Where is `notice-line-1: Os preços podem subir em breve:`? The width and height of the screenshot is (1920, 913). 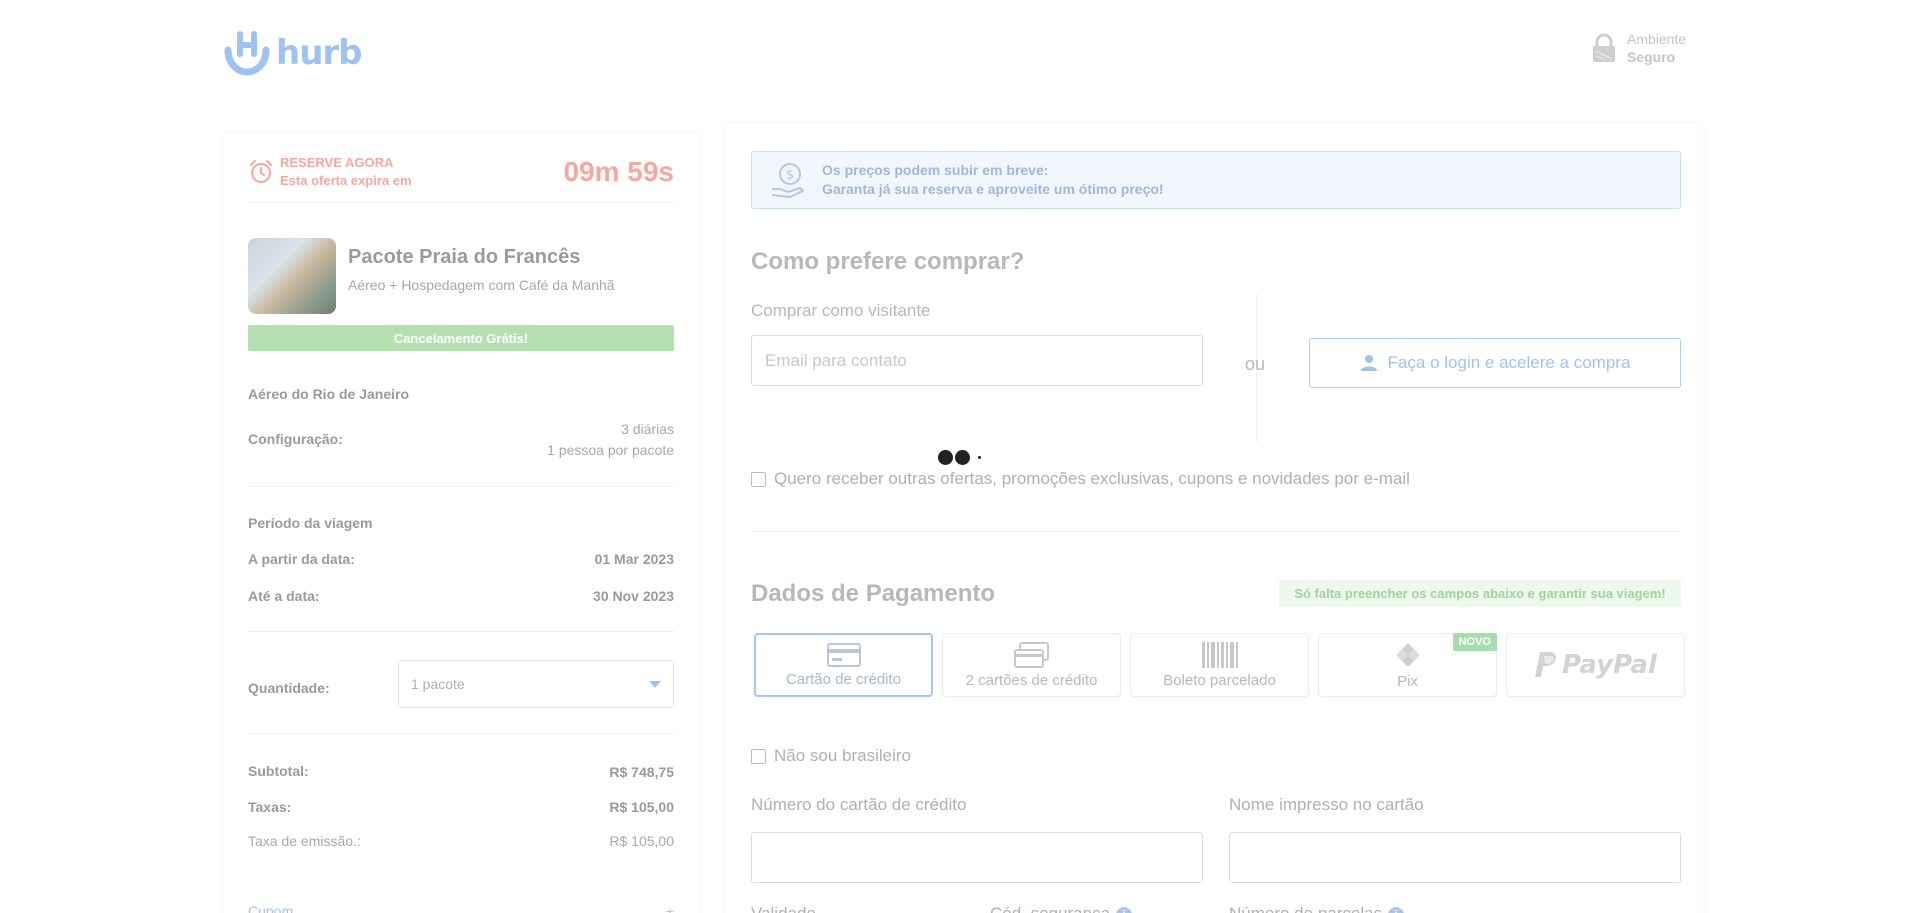
notice-line-1: Os preços podem subir em breve: is located at coordinates (935, 170).